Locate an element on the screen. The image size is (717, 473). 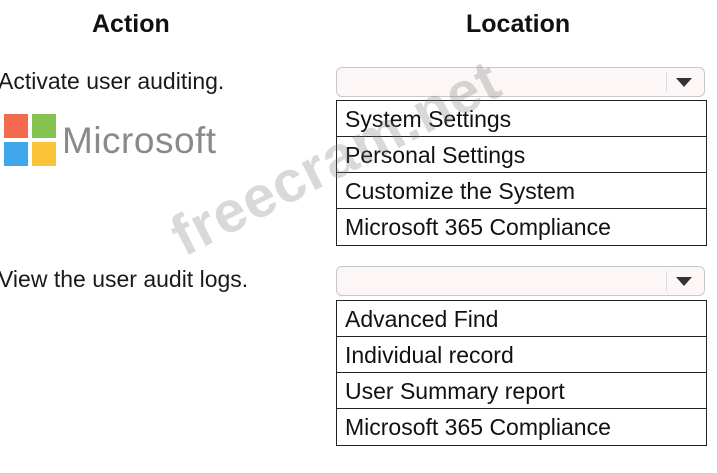
logo-yellow-square is located at coordinates (44, 154).